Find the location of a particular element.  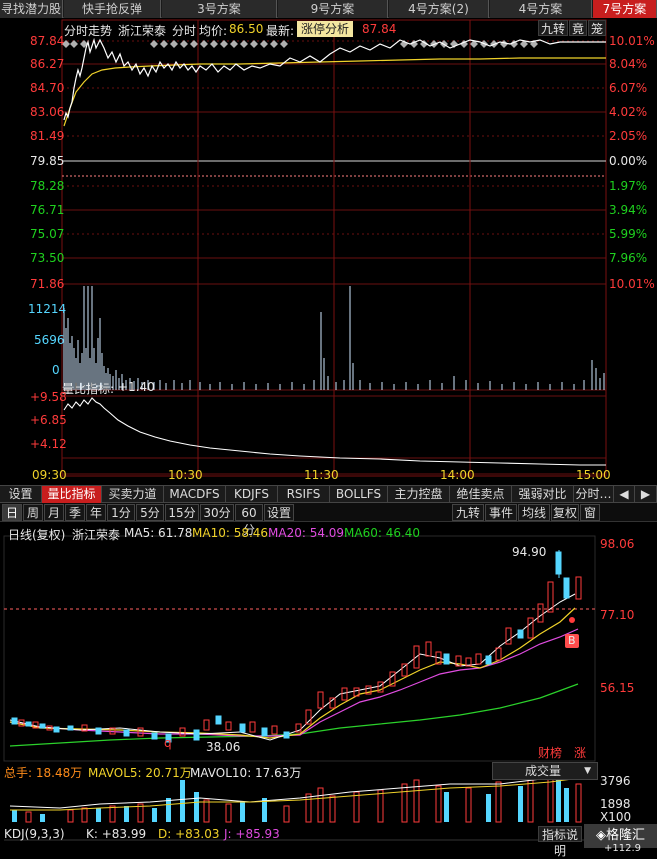

period-60min-tab: 60分 is located at coordinates (249, 520).